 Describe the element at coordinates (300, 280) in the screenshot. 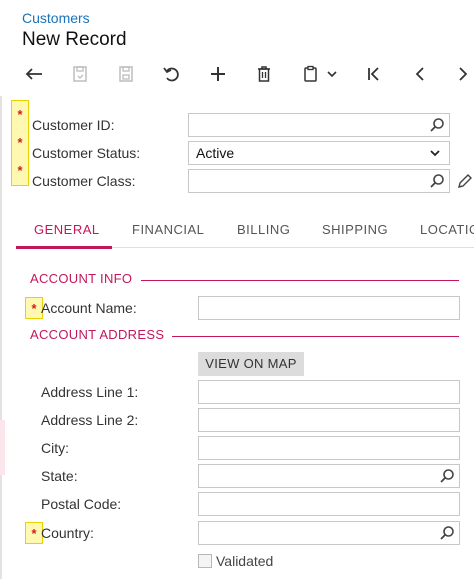

I see `account-info-divider` at that location.